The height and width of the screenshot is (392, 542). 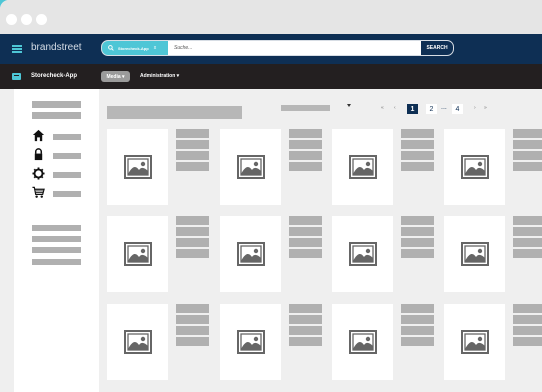 I want to click on search-scope-label: Storecheck-App, so click(x=133, y=48).